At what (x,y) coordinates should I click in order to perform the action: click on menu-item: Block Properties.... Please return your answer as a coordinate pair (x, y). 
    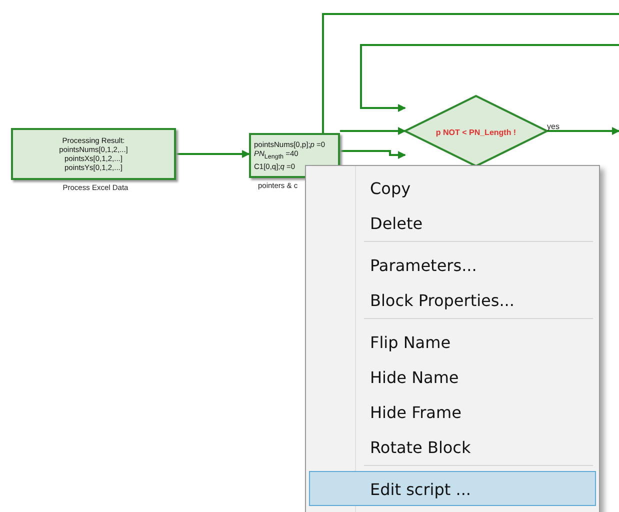
    Looking at the image, I should click on (452, 299).